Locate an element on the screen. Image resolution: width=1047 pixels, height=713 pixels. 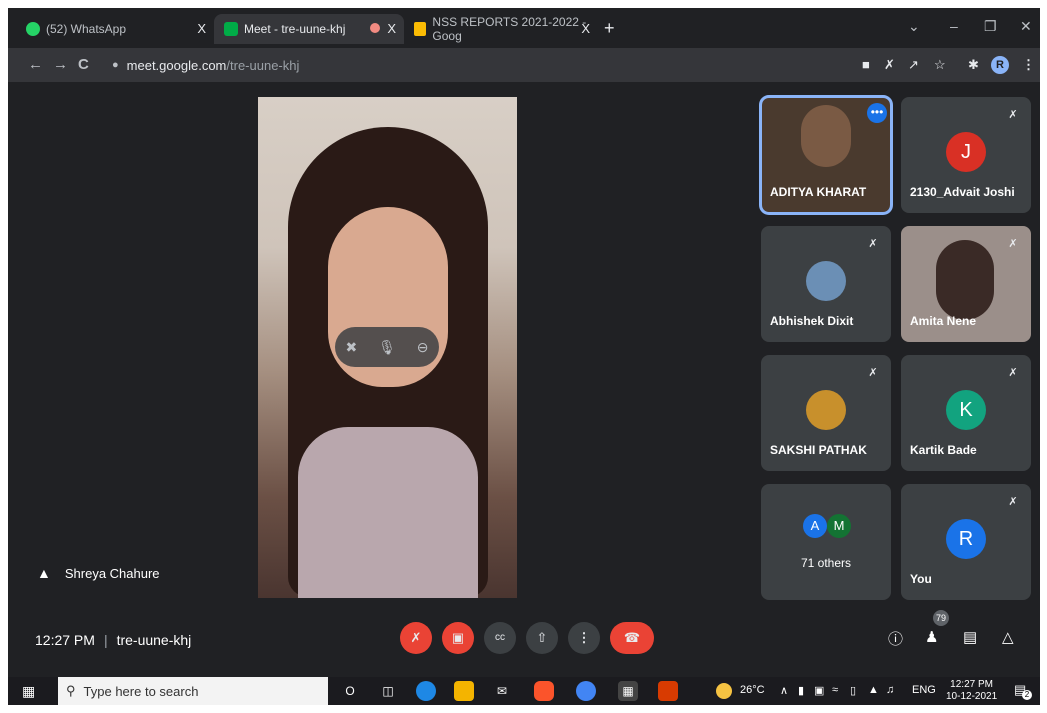
more-options-icon: ••• is located at coordinates (877, 113).